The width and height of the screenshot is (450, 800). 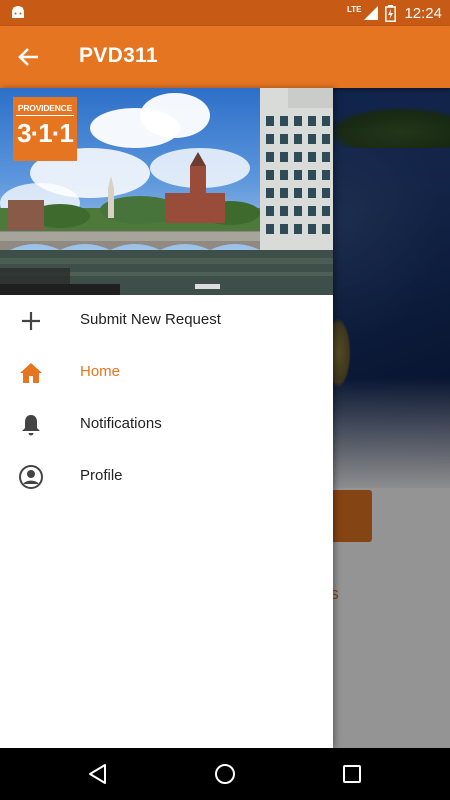 I want to click on status-bar: LTE 12:24, so click(x=225, y=13).